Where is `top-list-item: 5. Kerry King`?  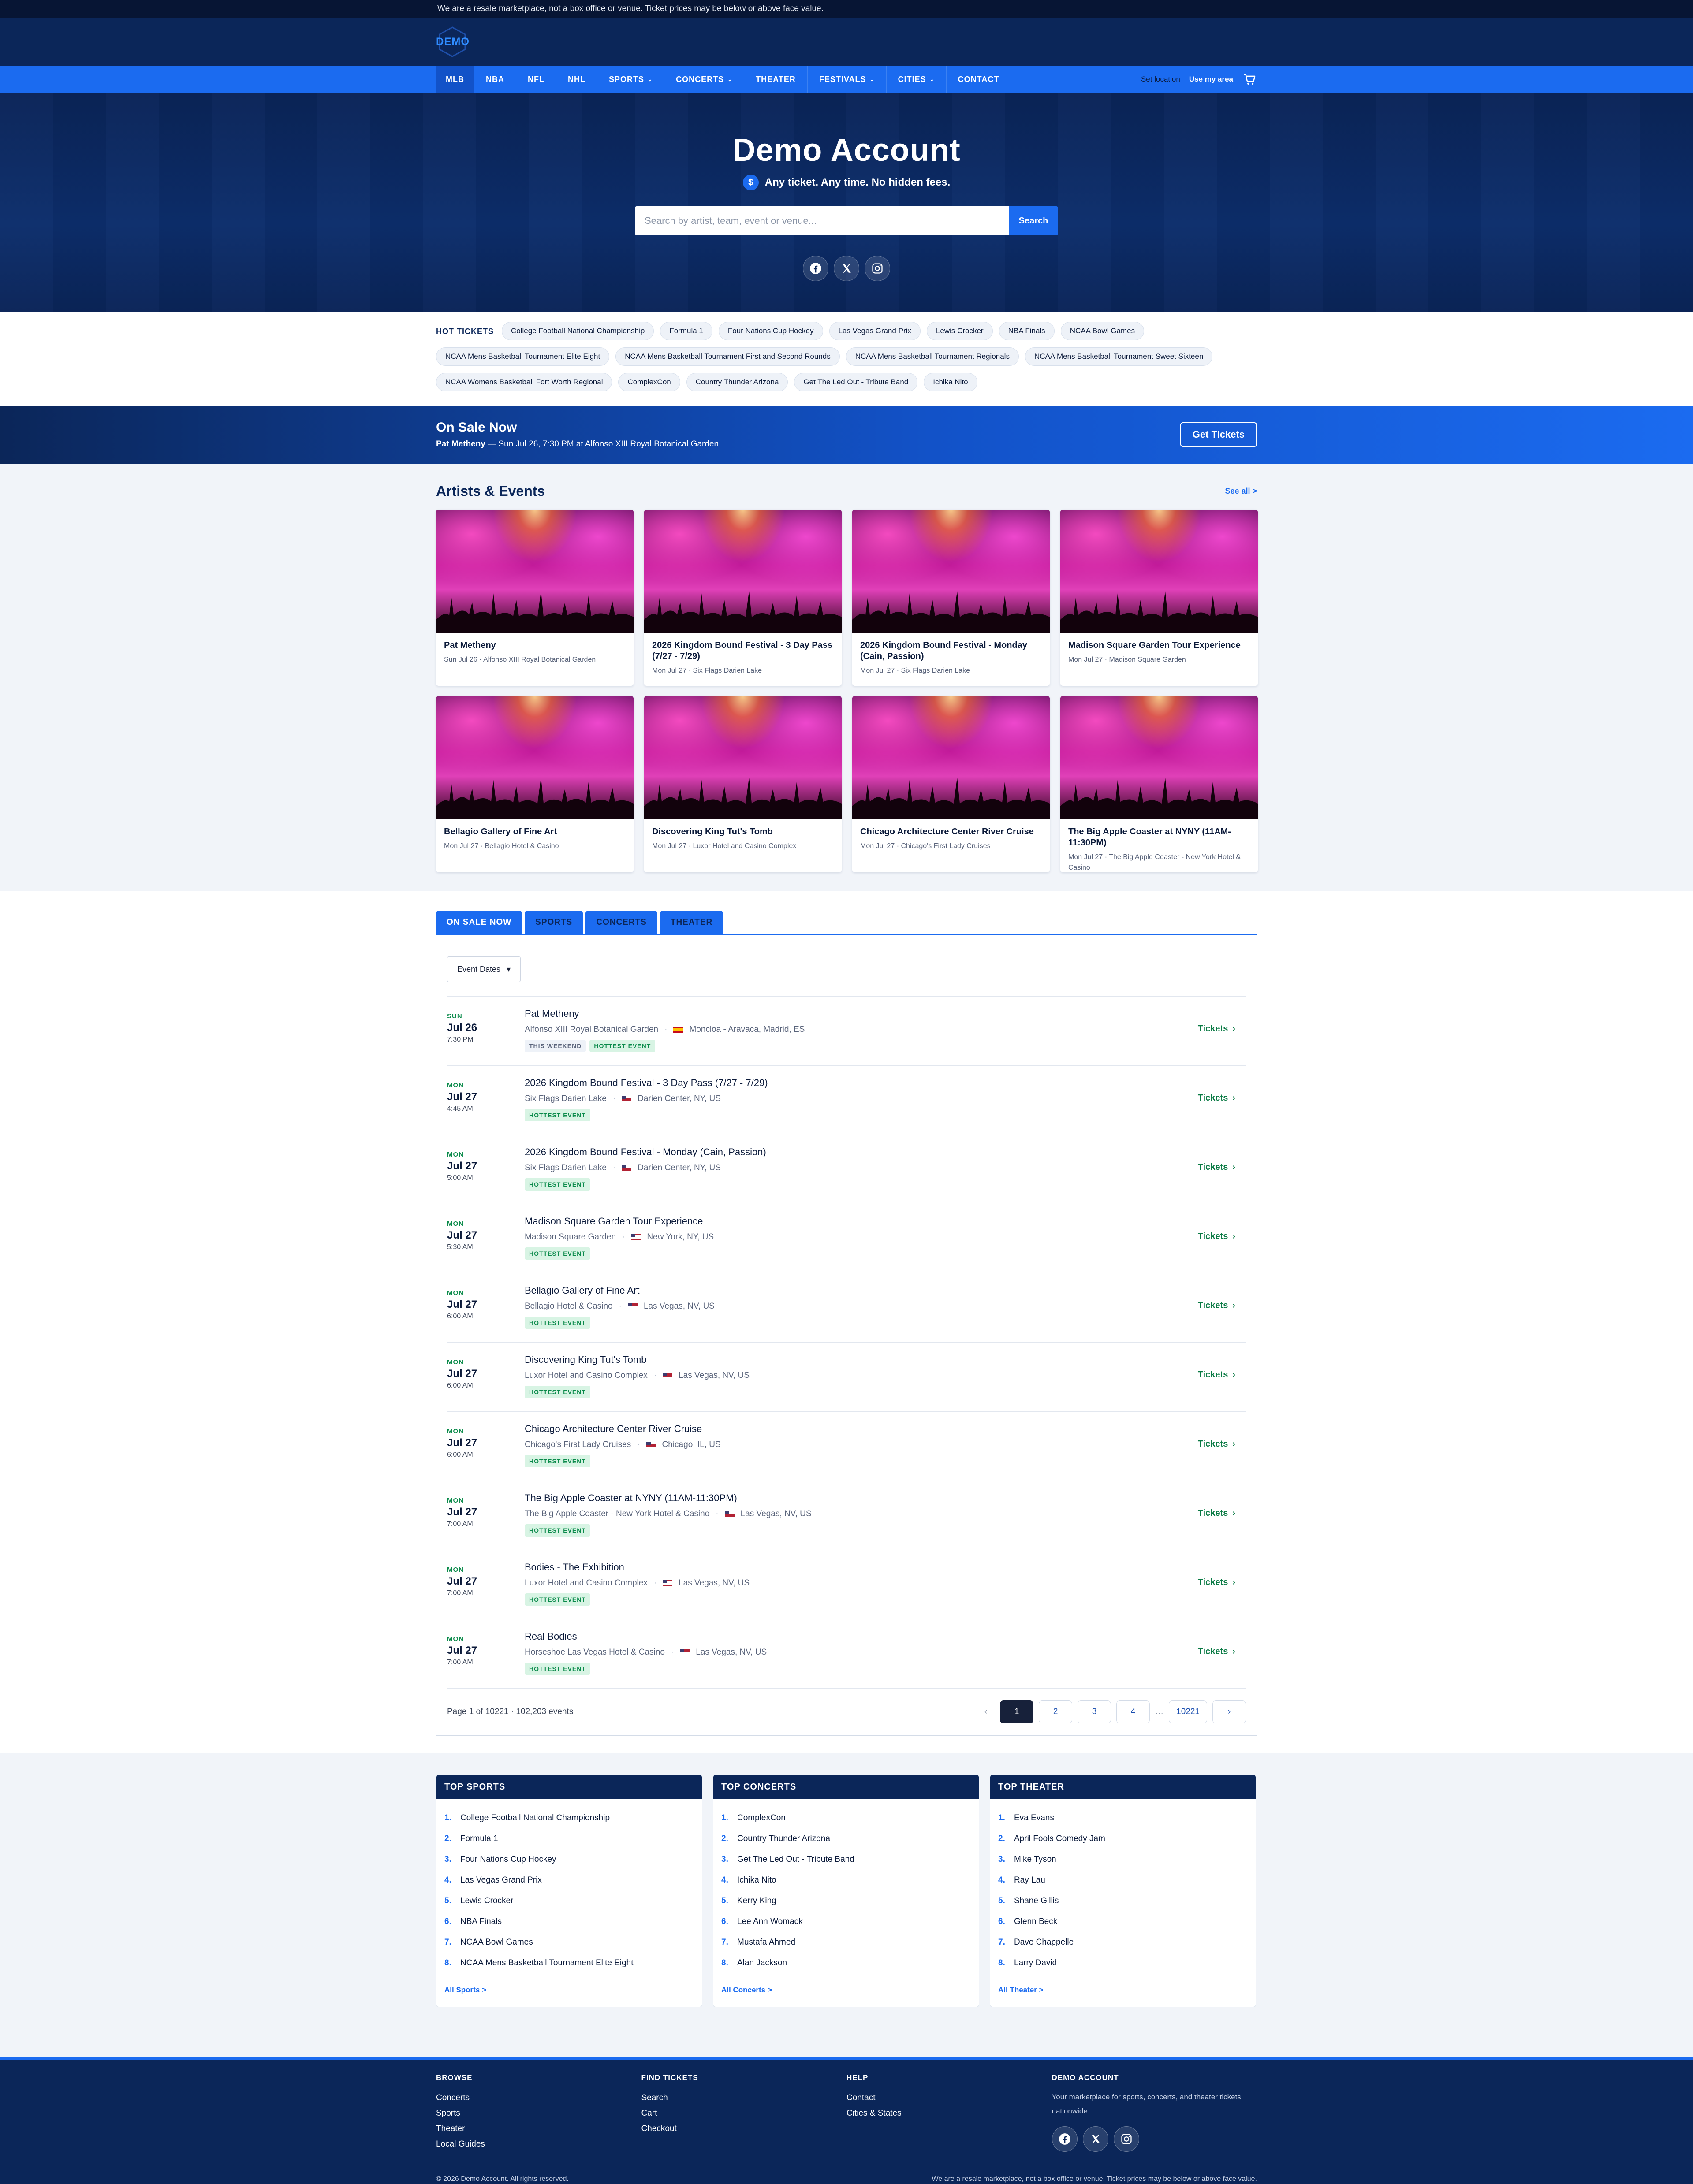 top-list-item: 5. Kerry King is located at coordinates (846, 1901).